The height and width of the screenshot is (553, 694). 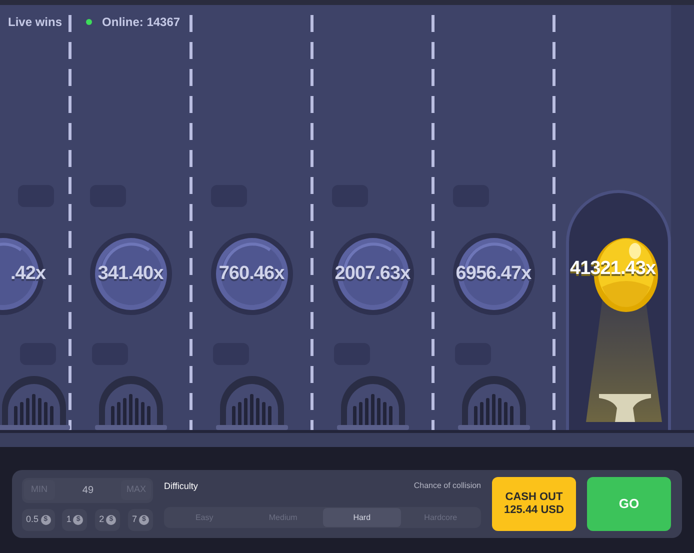 What do you see at coordinates (625, 408) in the screenshot?
I see `pedestal-icon` at bounding box center [625, 408].